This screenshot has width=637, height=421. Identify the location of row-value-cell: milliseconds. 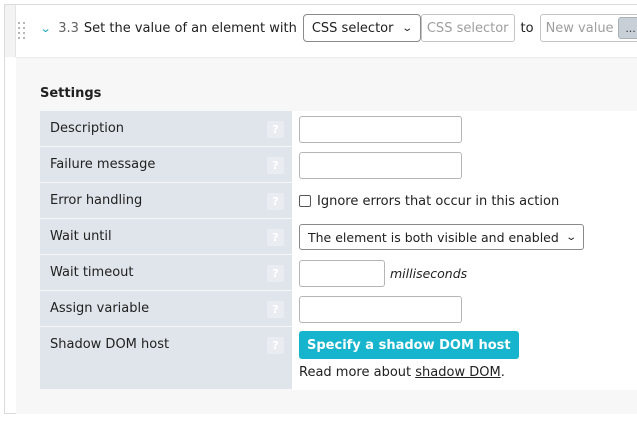
(464, 273).